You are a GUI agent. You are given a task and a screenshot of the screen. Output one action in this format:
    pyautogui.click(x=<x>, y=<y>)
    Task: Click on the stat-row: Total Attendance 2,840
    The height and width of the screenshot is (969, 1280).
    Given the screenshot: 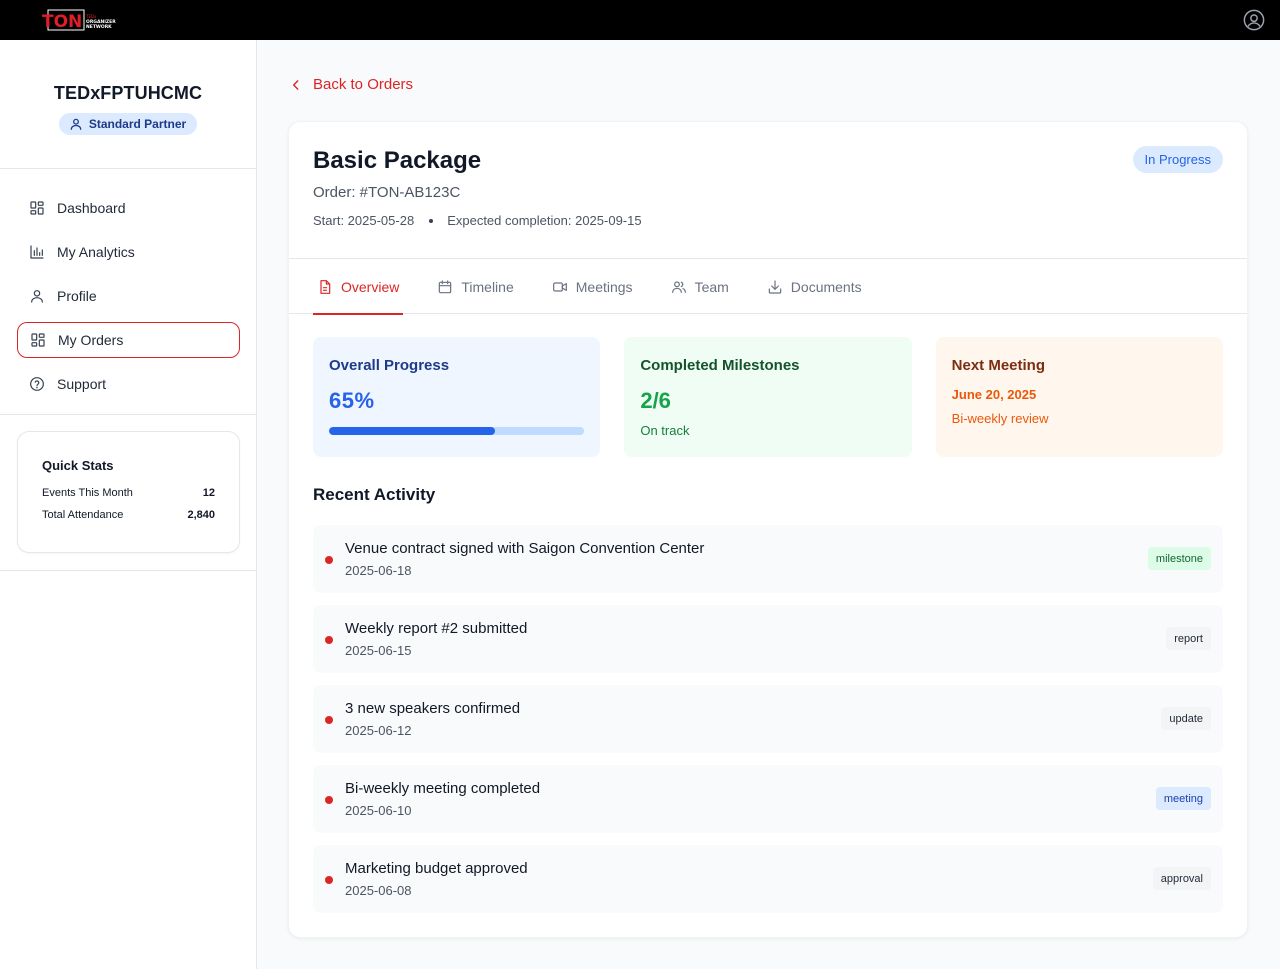 What is the action you would take?
    pyautogui.click(x=128, y=515)
    